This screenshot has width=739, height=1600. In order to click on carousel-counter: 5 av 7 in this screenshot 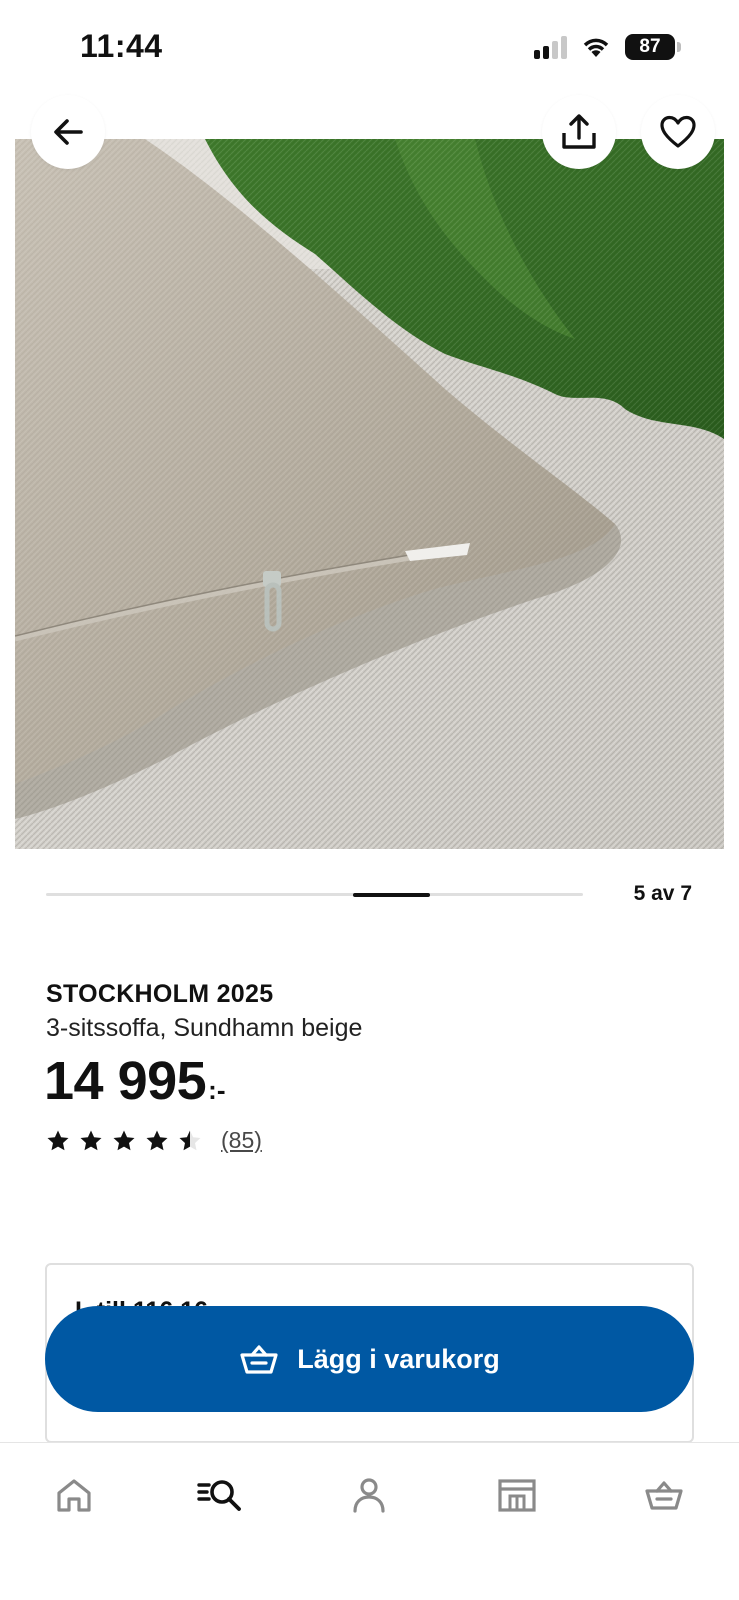, I will do `click(662, 893)`.